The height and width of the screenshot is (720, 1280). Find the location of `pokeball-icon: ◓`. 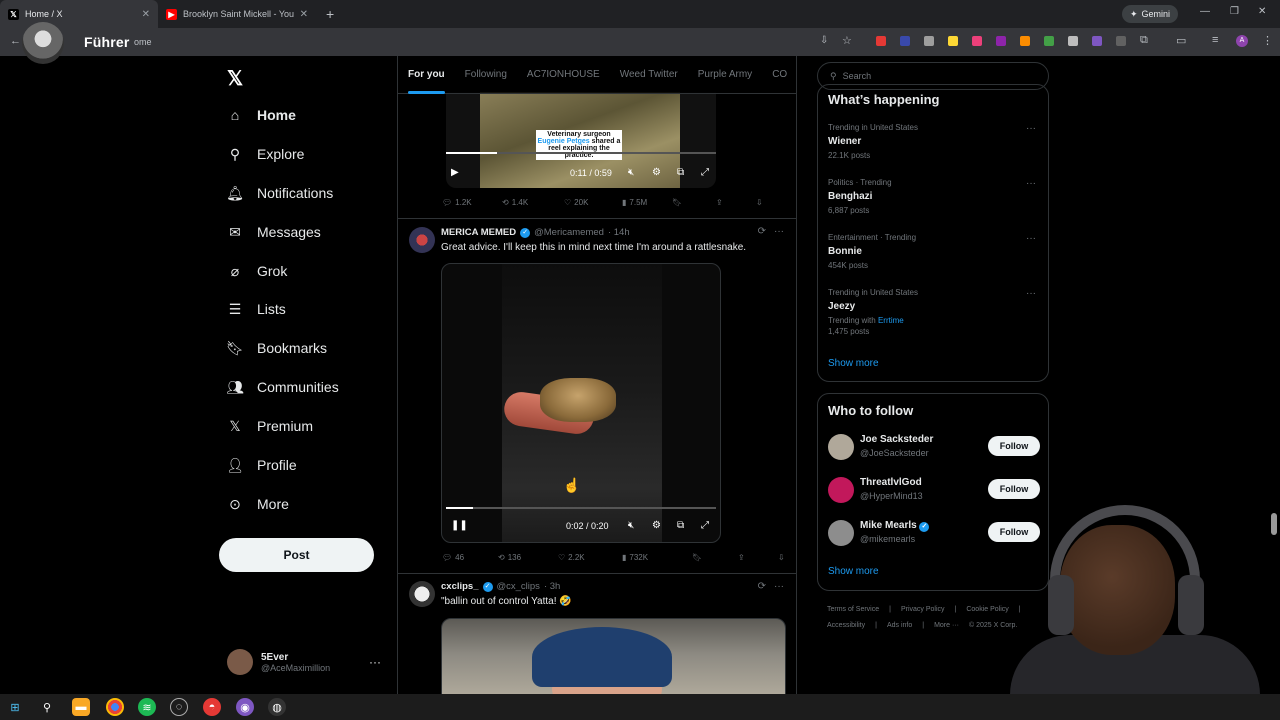

pokeball-icon: ◓ is located at coordinates (212, 707).